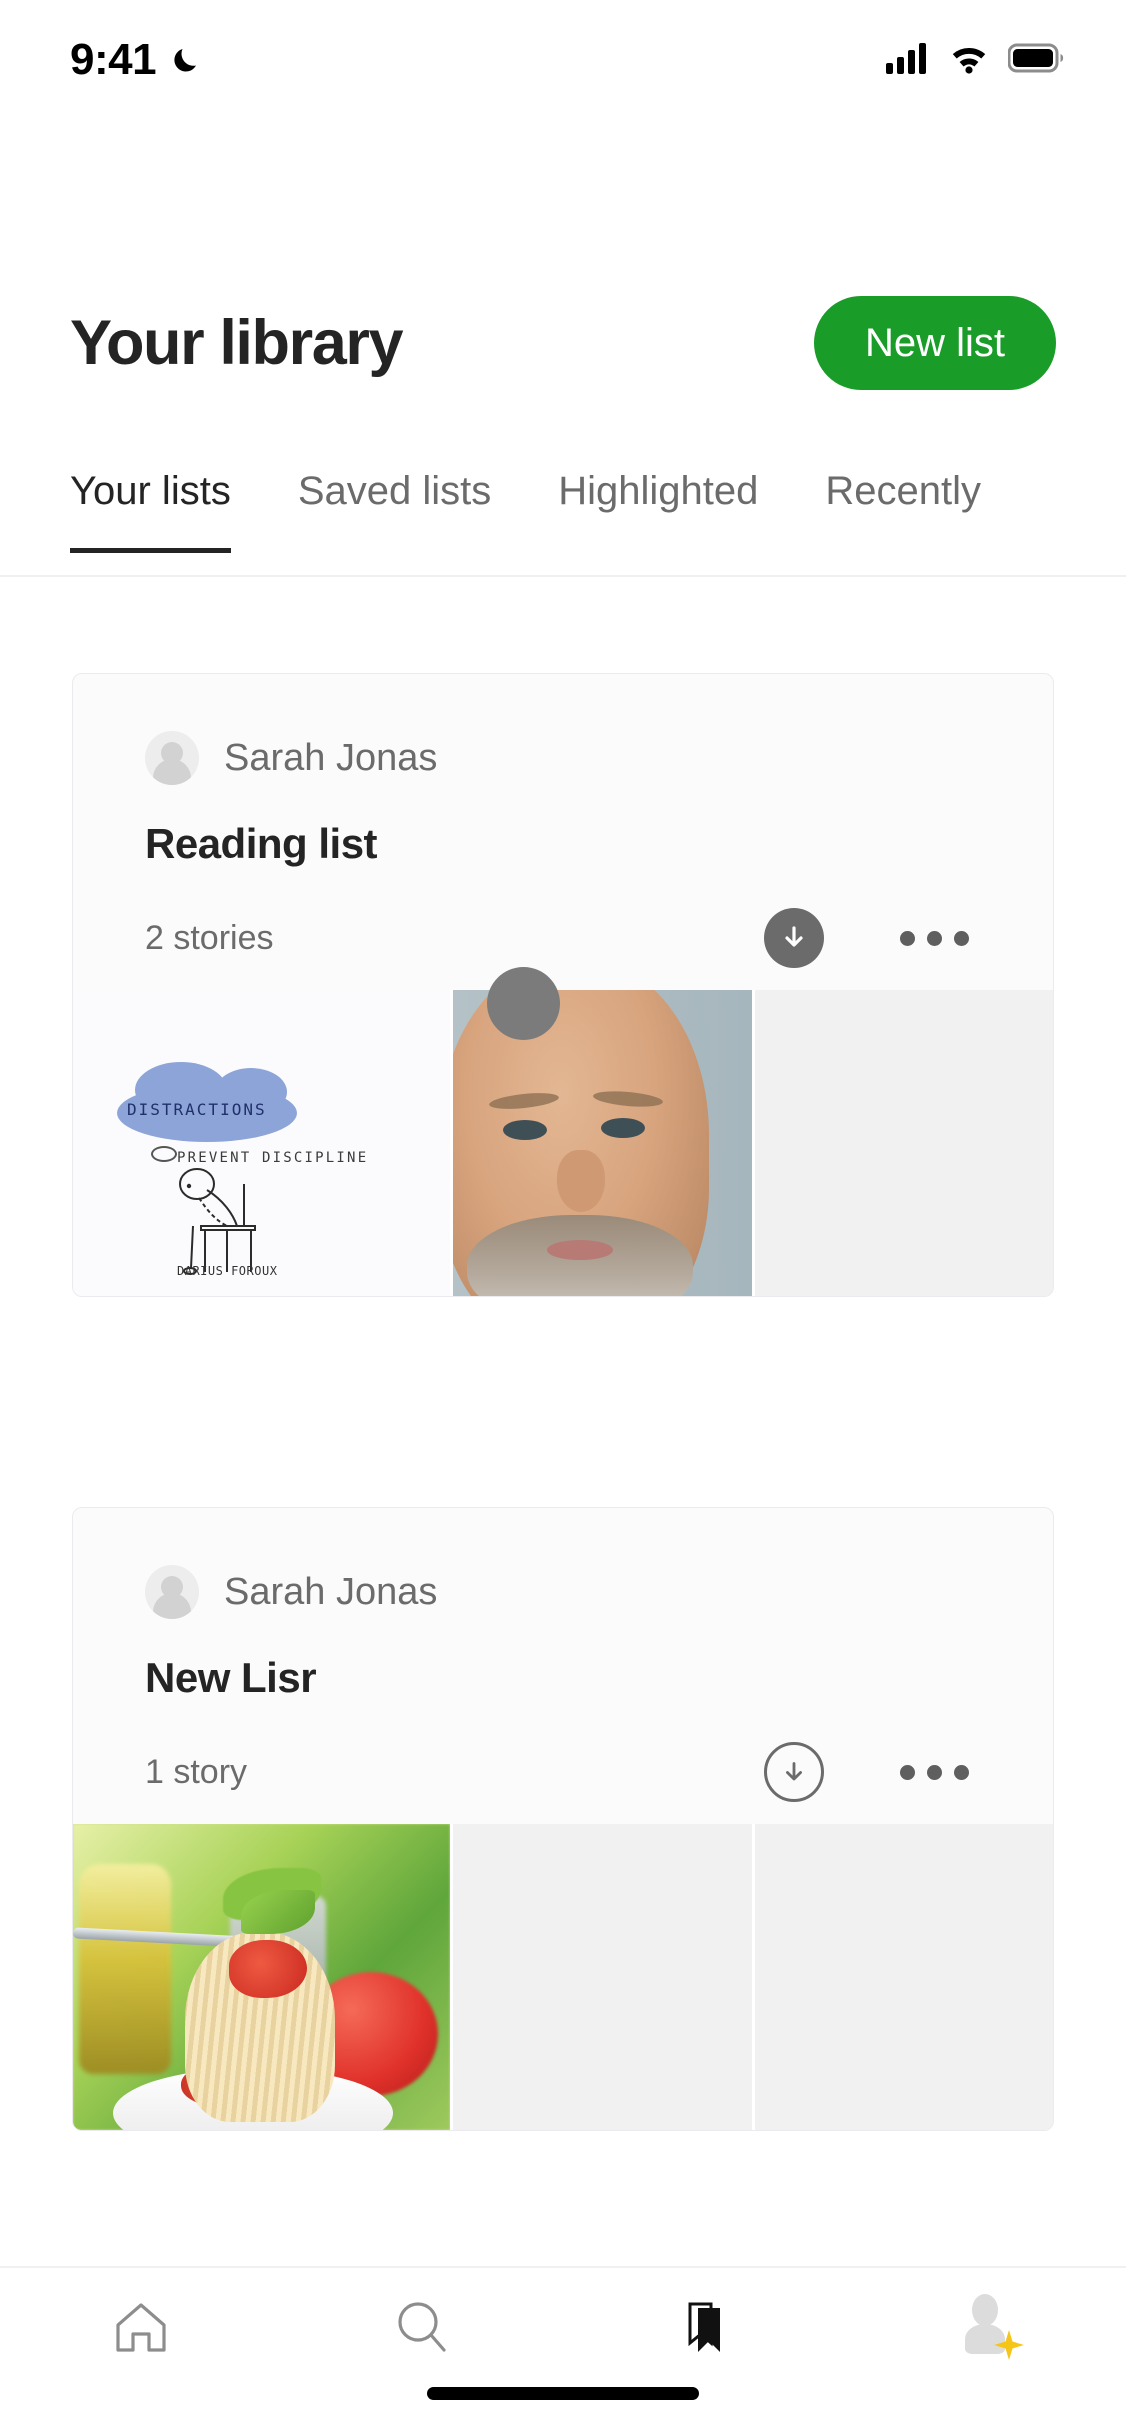 The width and height of the screenshot is (1126, 2436). What do you see at coordinates (908, 60) in the screenshot?
I see `cellular-signal-icon` at bounding box center [908, 60].